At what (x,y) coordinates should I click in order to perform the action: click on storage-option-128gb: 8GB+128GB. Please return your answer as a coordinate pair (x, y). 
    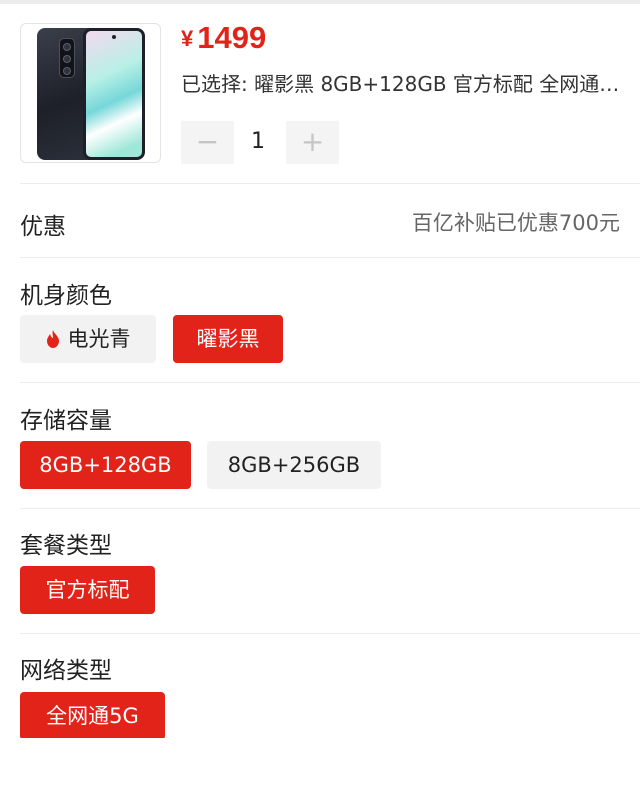
    Looking at the image, I should click on (105, 465).